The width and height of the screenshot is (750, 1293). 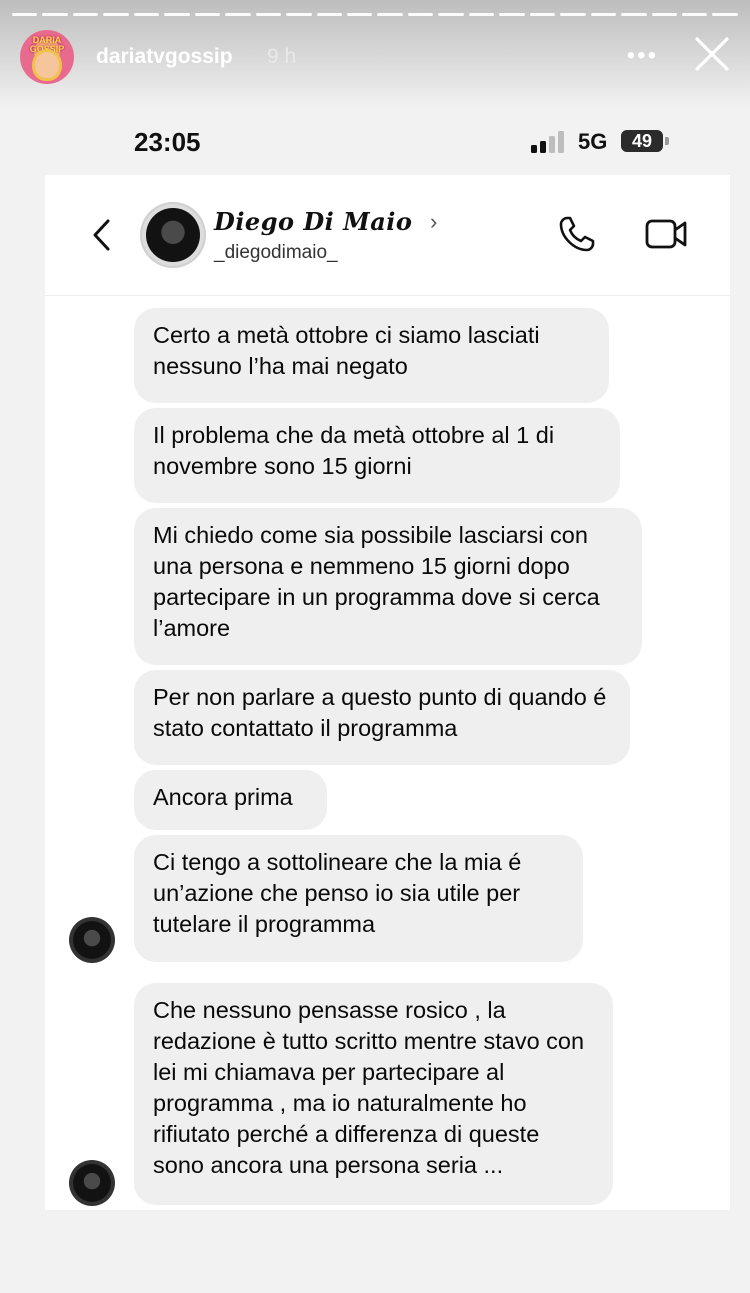 I want to click on battery-icon: 49, so click(x=645, y=141).